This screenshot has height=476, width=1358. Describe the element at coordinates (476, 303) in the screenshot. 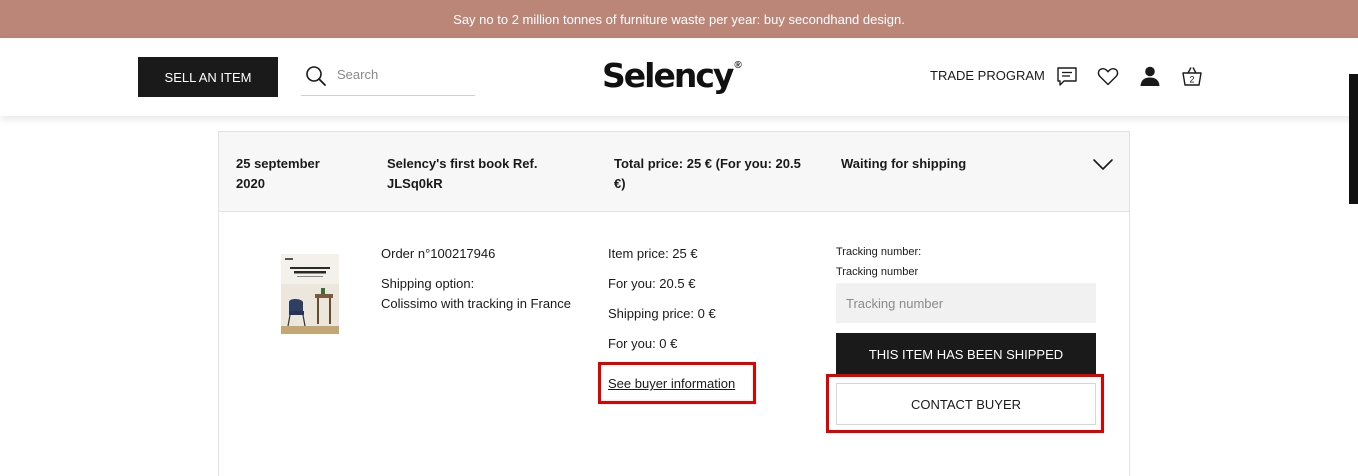

I see `shipping-option-value: Colissimo with tracking in France` at that location.